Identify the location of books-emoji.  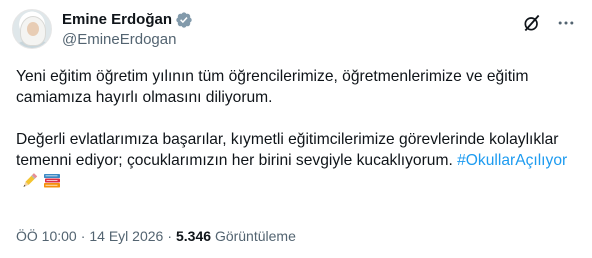
(52, 184).